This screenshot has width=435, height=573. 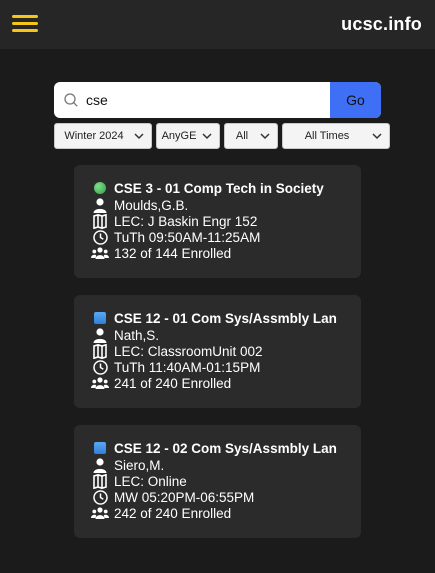 I want to click on site-brand: ucsc.info, so click(x=381, y=24).